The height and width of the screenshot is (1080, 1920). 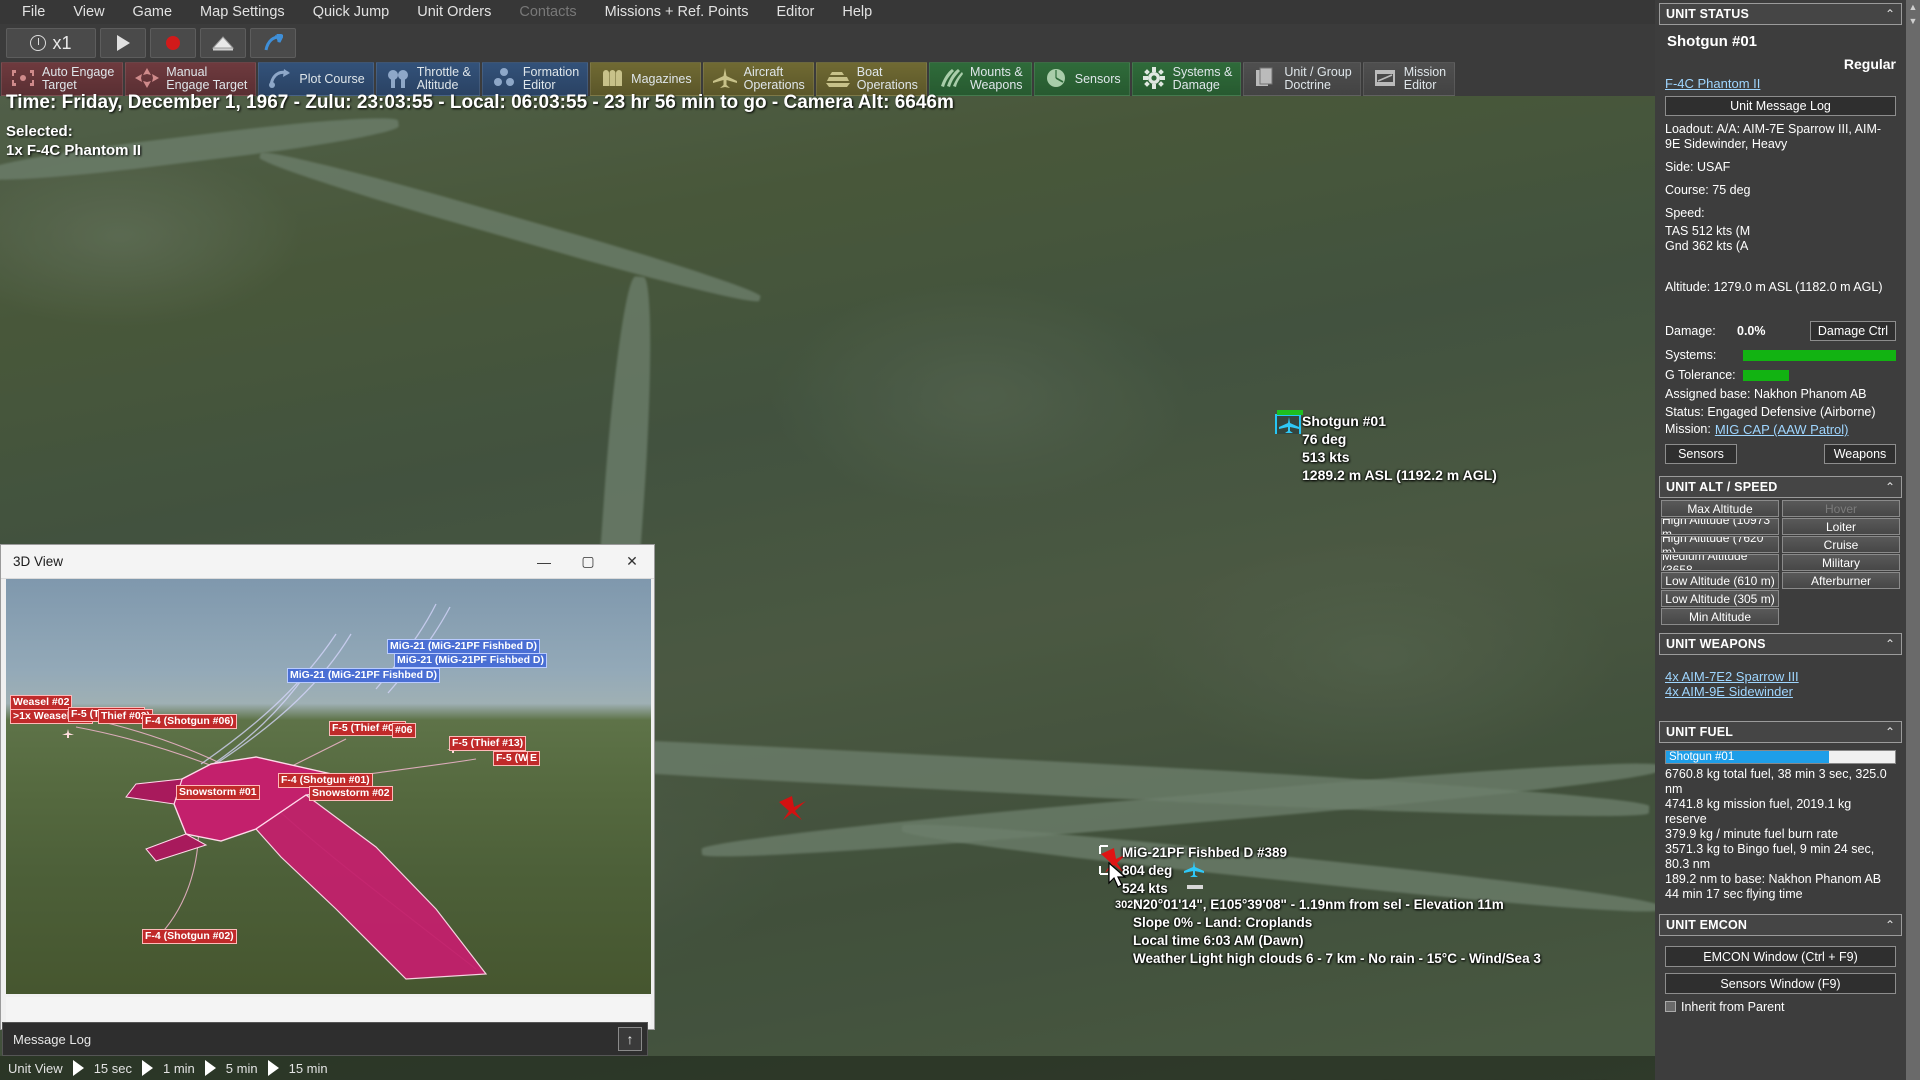 What do you see at coordinates (1913, 21) in the screenshot?
I see `scroll-down-icon: ▼` at bounding box center [1913, 21].